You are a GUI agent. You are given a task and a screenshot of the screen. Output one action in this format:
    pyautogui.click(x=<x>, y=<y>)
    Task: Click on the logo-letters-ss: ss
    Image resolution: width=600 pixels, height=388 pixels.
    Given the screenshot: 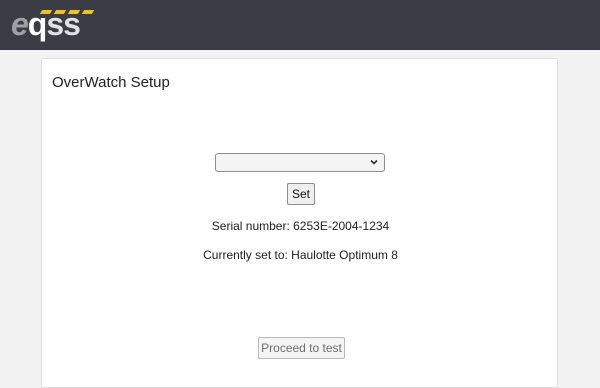 What is the action you would take?
    pyautogui.click(x=63, y=24)
    